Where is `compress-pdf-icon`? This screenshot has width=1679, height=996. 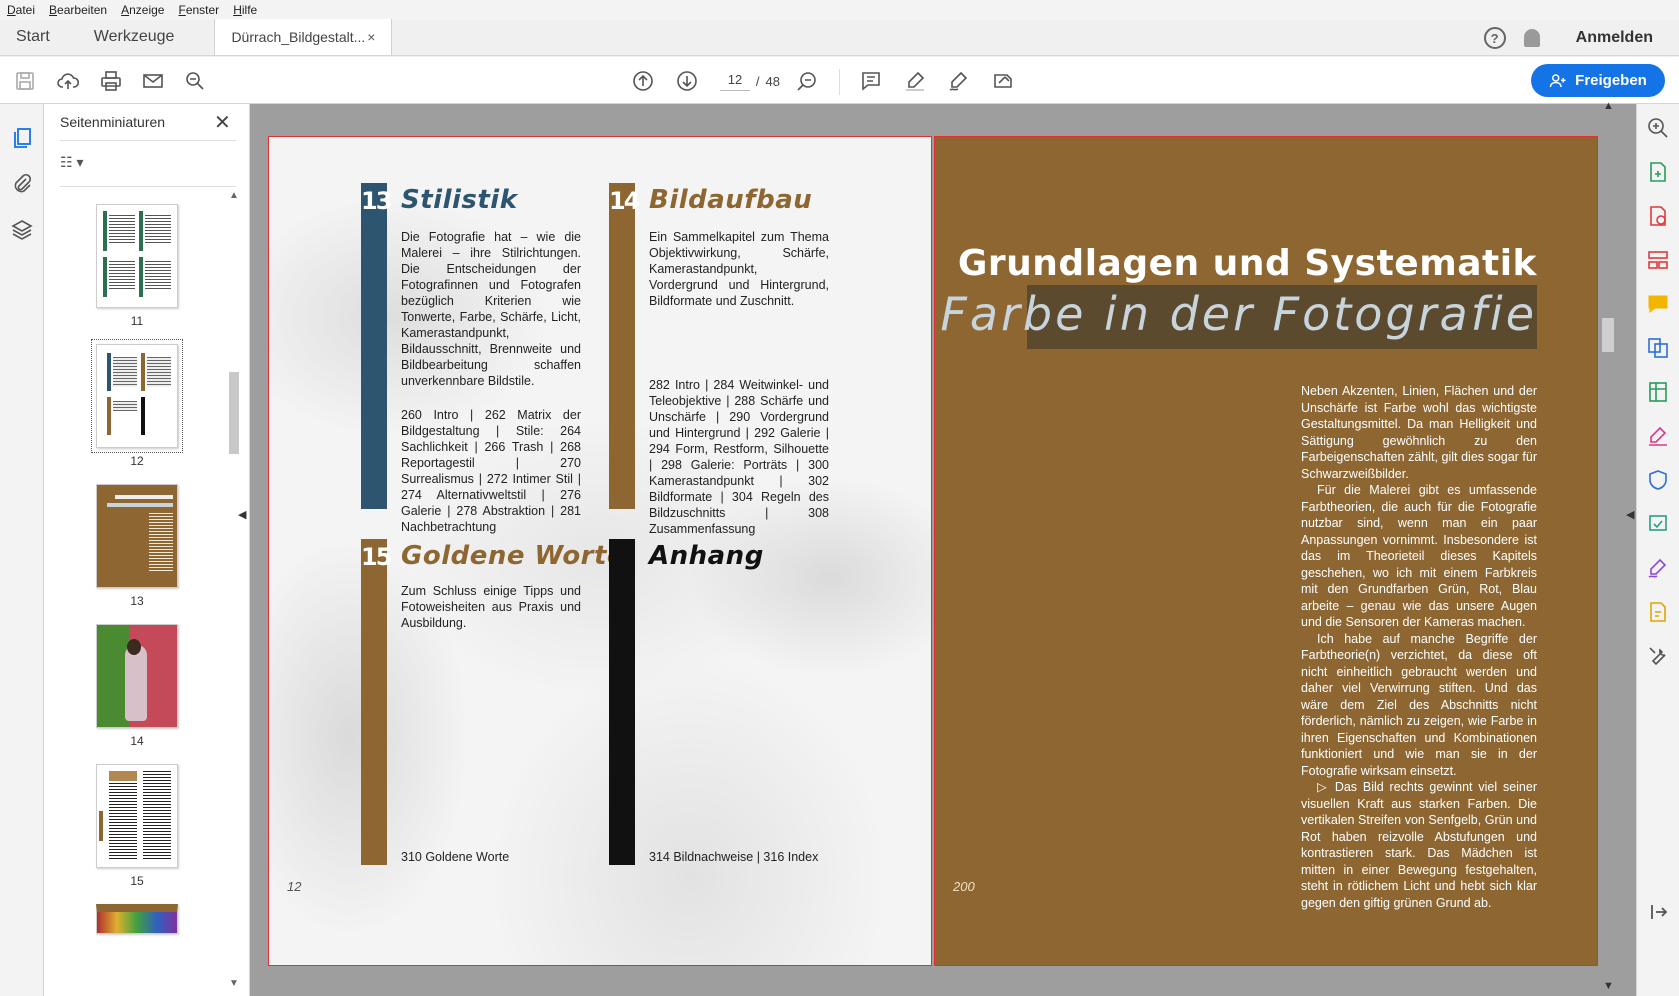
compress-pdf-icon is located at coordinates (1658, 392).